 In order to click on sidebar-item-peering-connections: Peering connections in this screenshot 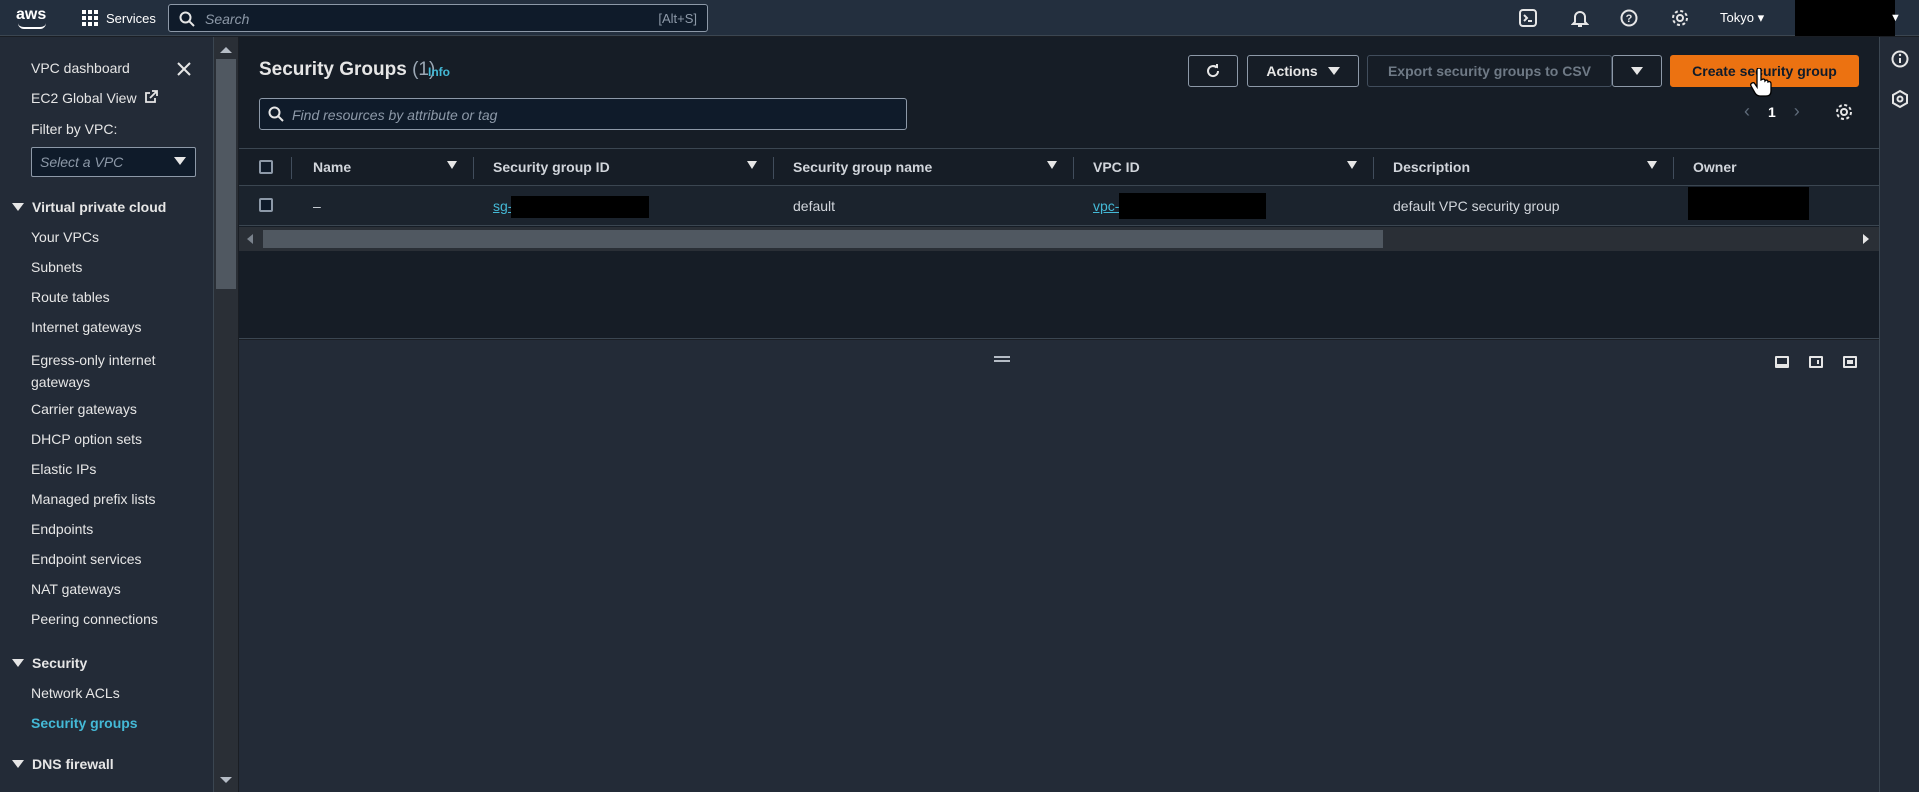, I will do `click(94, 619)`.